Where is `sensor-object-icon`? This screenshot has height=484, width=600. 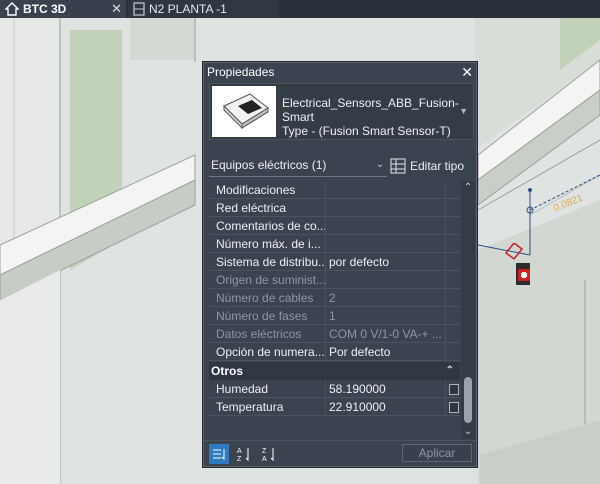
sensor-object-icon is located at coordinates (520, 267).